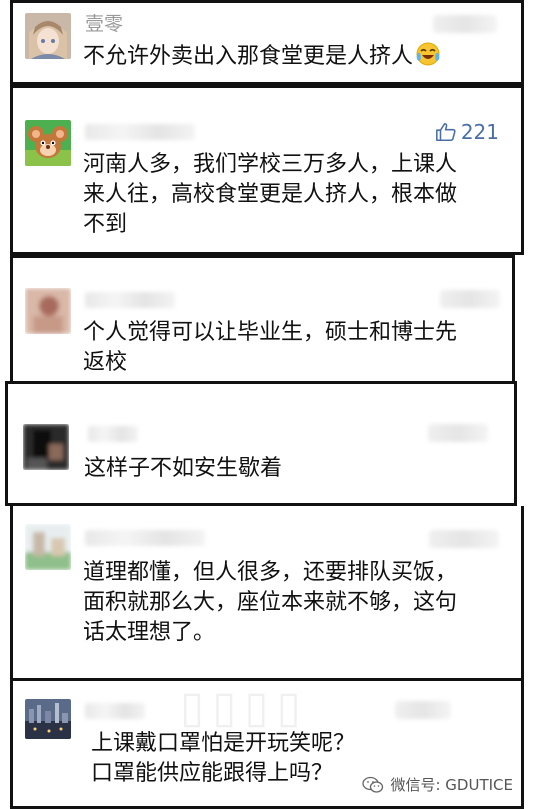 Image resolution: width=533 pixels, height=809 pixels. I want to click on like-count: 221, so click(479, 132).